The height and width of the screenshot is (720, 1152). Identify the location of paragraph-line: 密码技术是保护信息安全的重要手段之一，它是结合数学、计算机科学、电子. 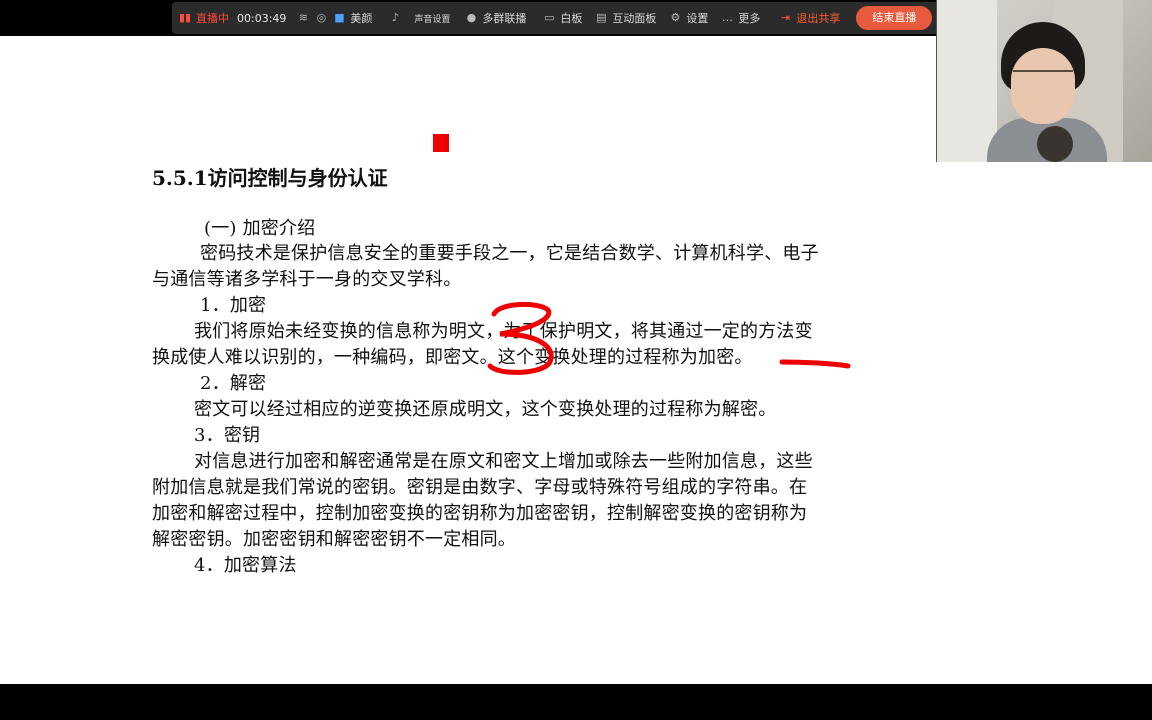
(509, 253).